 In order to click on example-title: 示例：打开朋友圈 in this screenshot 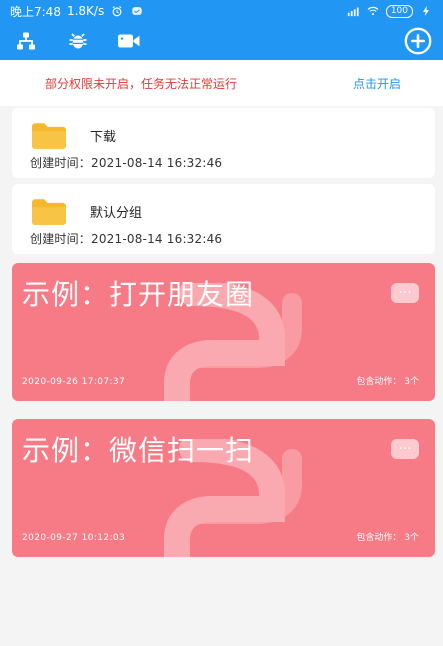, I will do `click(138, 294)`.